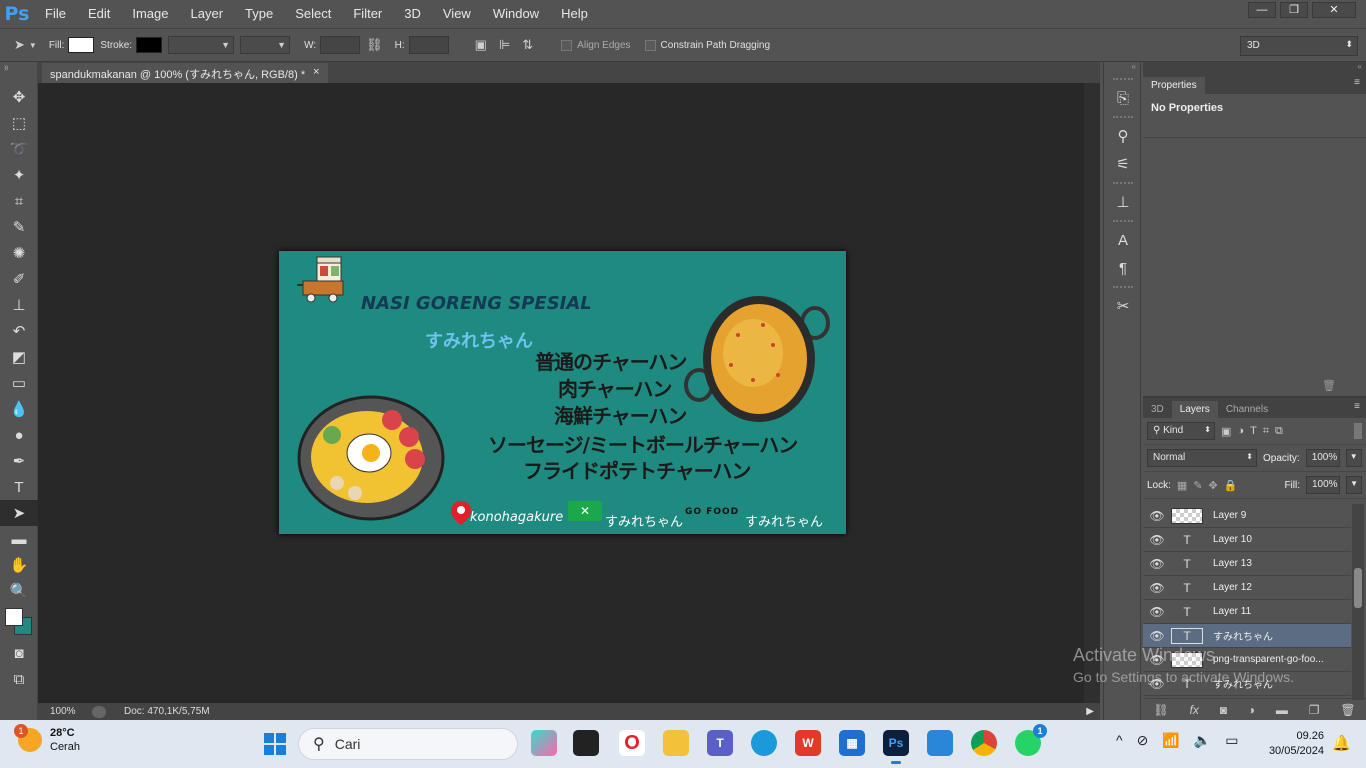 The width and height of the screenshot is (1366, 768). What do you see at coordinates (99, 711) in the screenshot?
I see `status-info-icon` at bounding box center [99, 711].